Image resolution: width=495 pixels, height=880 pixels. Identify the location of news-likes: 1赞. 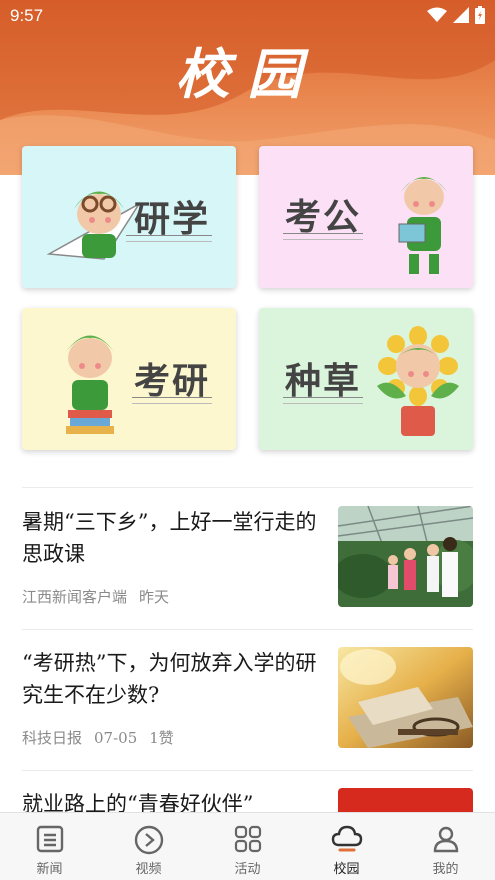
(161, 738).